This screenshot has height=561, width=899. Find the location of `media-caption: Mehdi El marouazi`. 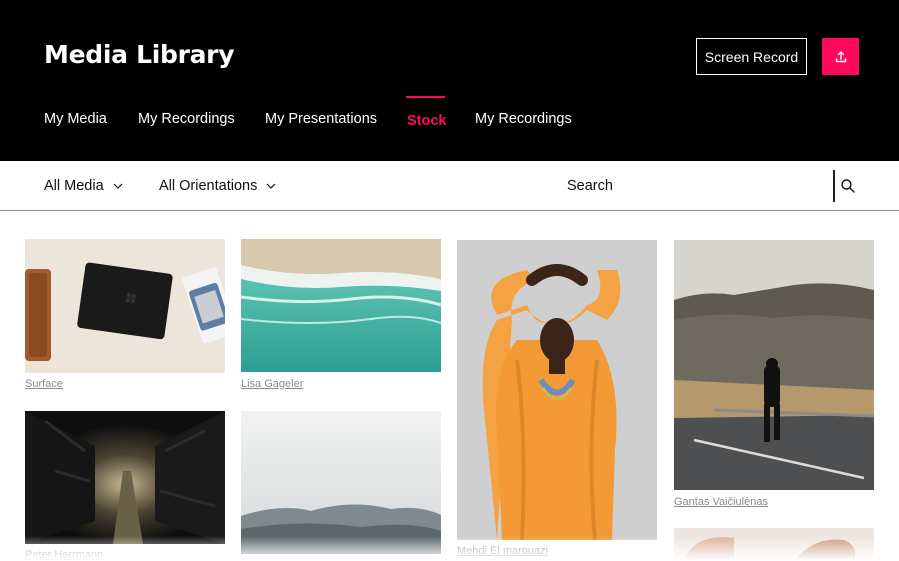

media-caption: Mehdi El marouazi is located at coordinates (502, 551).